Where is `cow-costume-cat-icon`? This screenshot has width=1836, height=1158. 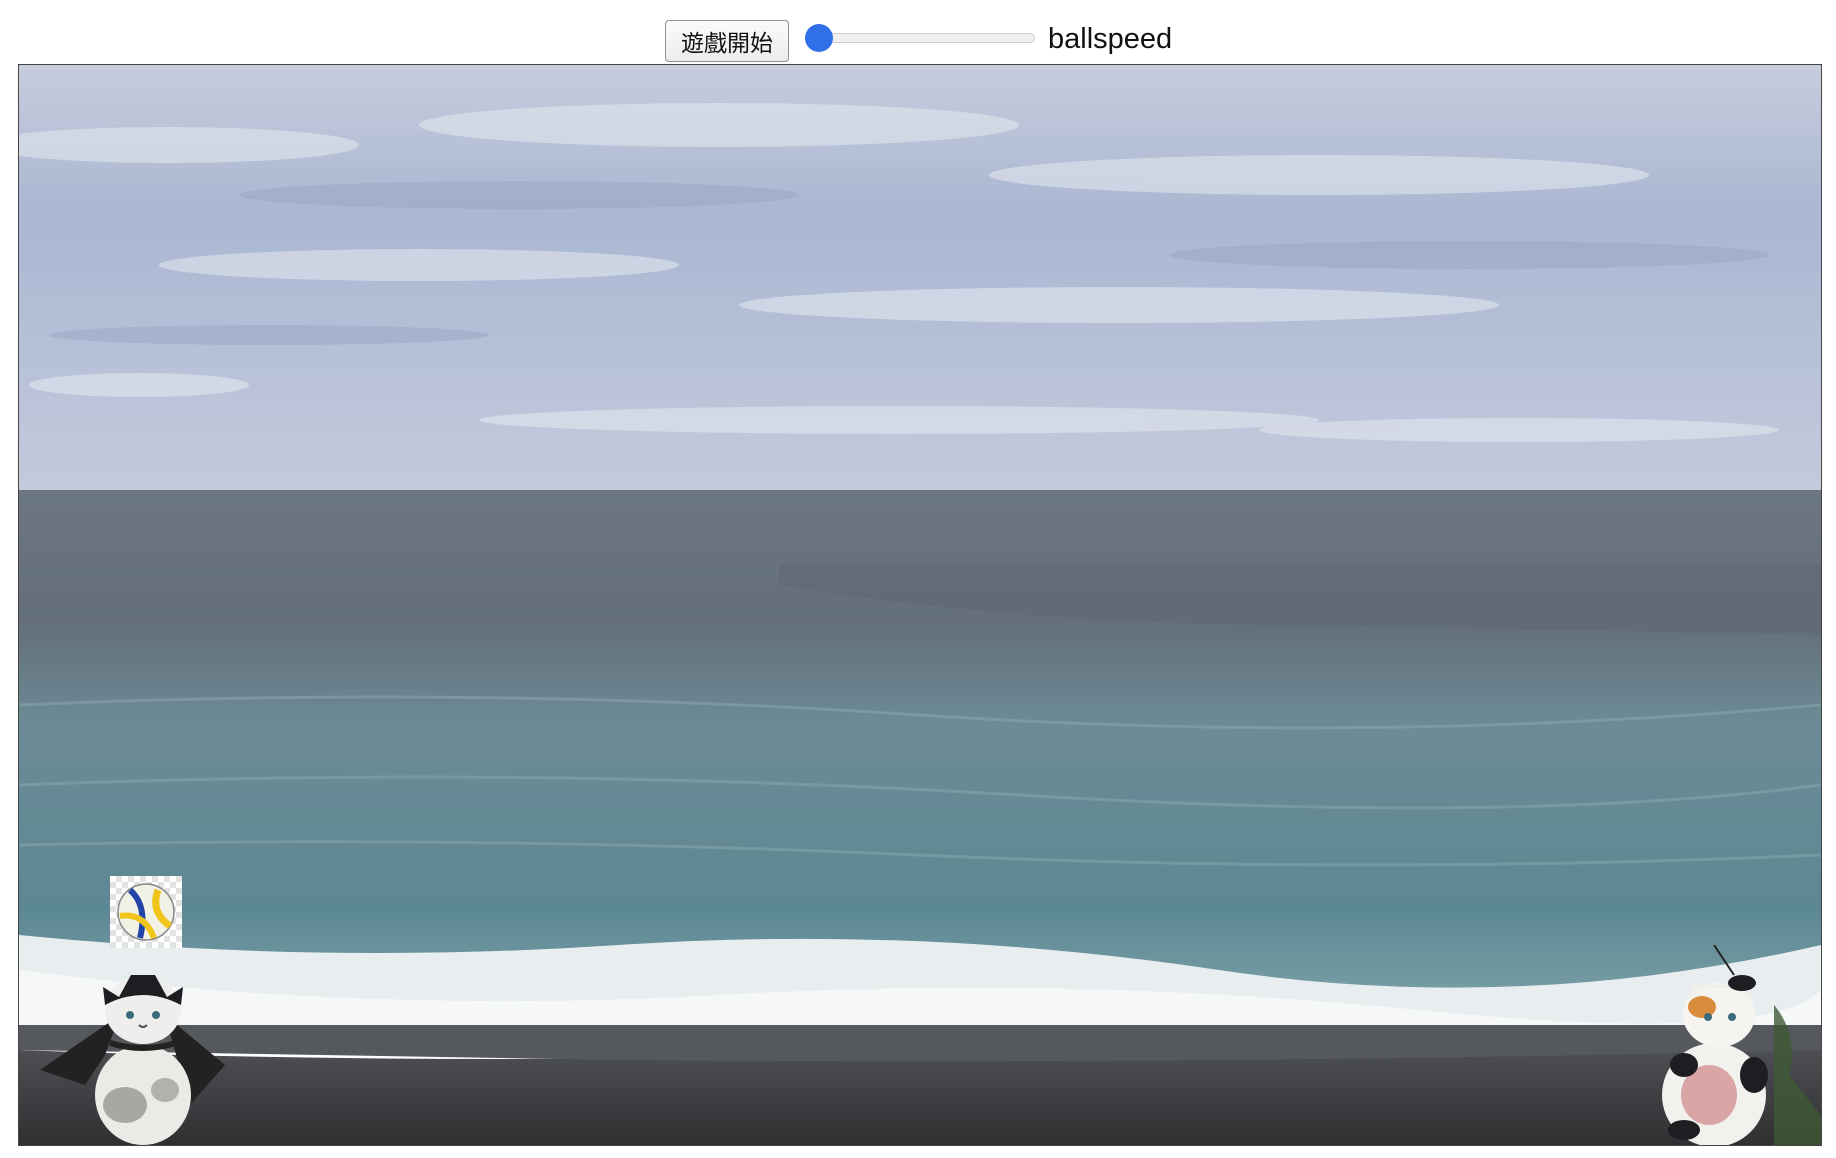 cow-costume-cat-icon is located at coordinates (1722, 1045).